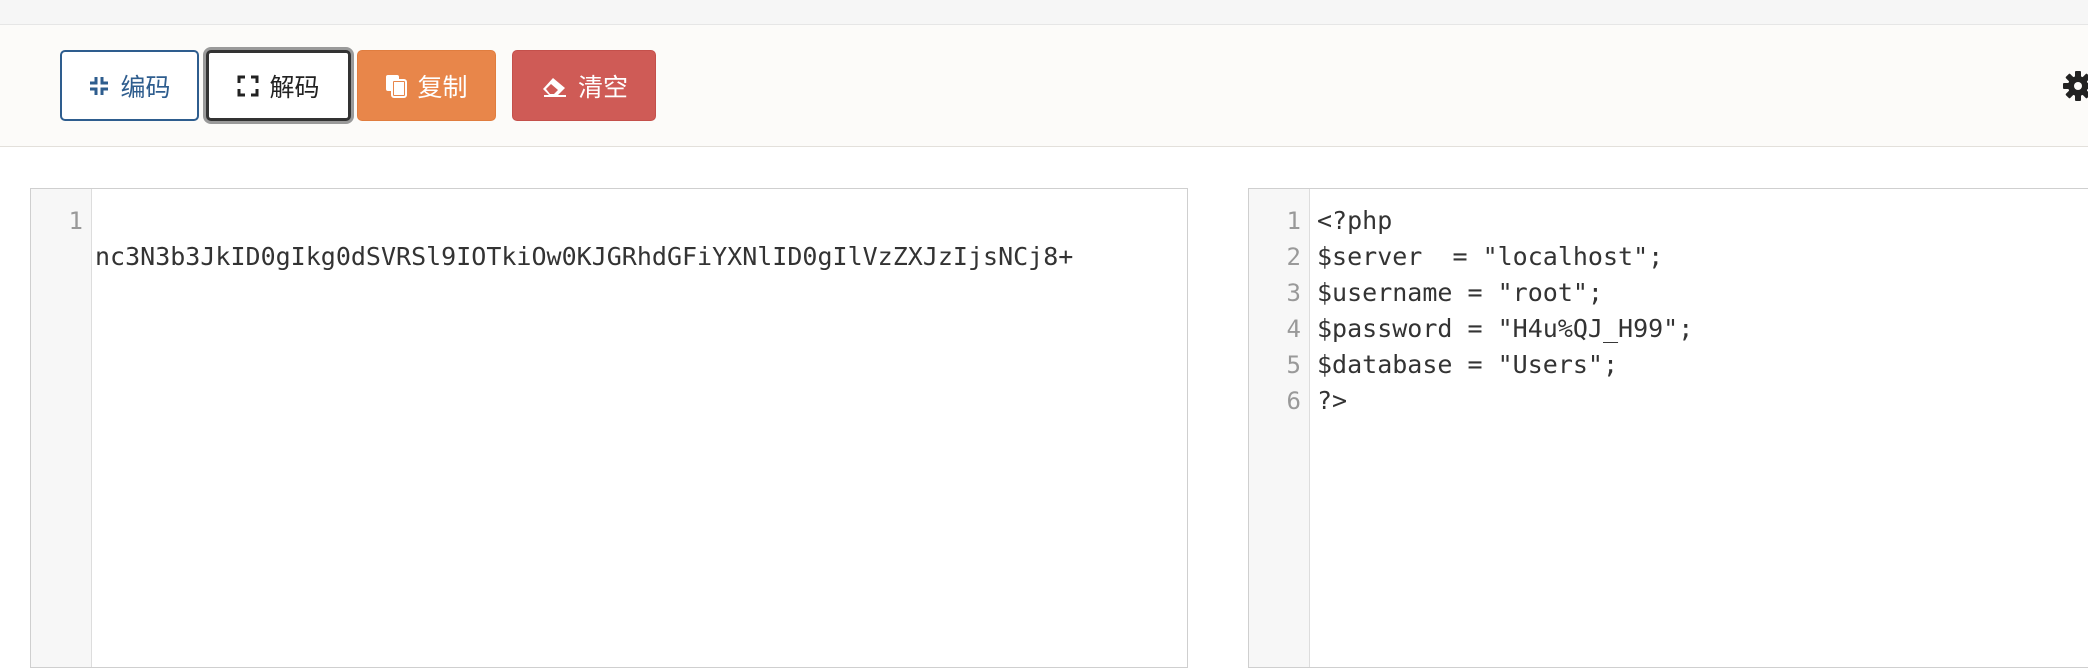 The width and height of the screenshot is (2088, 668). Describe the element at coordinates (294, 87) in the screenshot. I see `decode-label: 解码` at that location.